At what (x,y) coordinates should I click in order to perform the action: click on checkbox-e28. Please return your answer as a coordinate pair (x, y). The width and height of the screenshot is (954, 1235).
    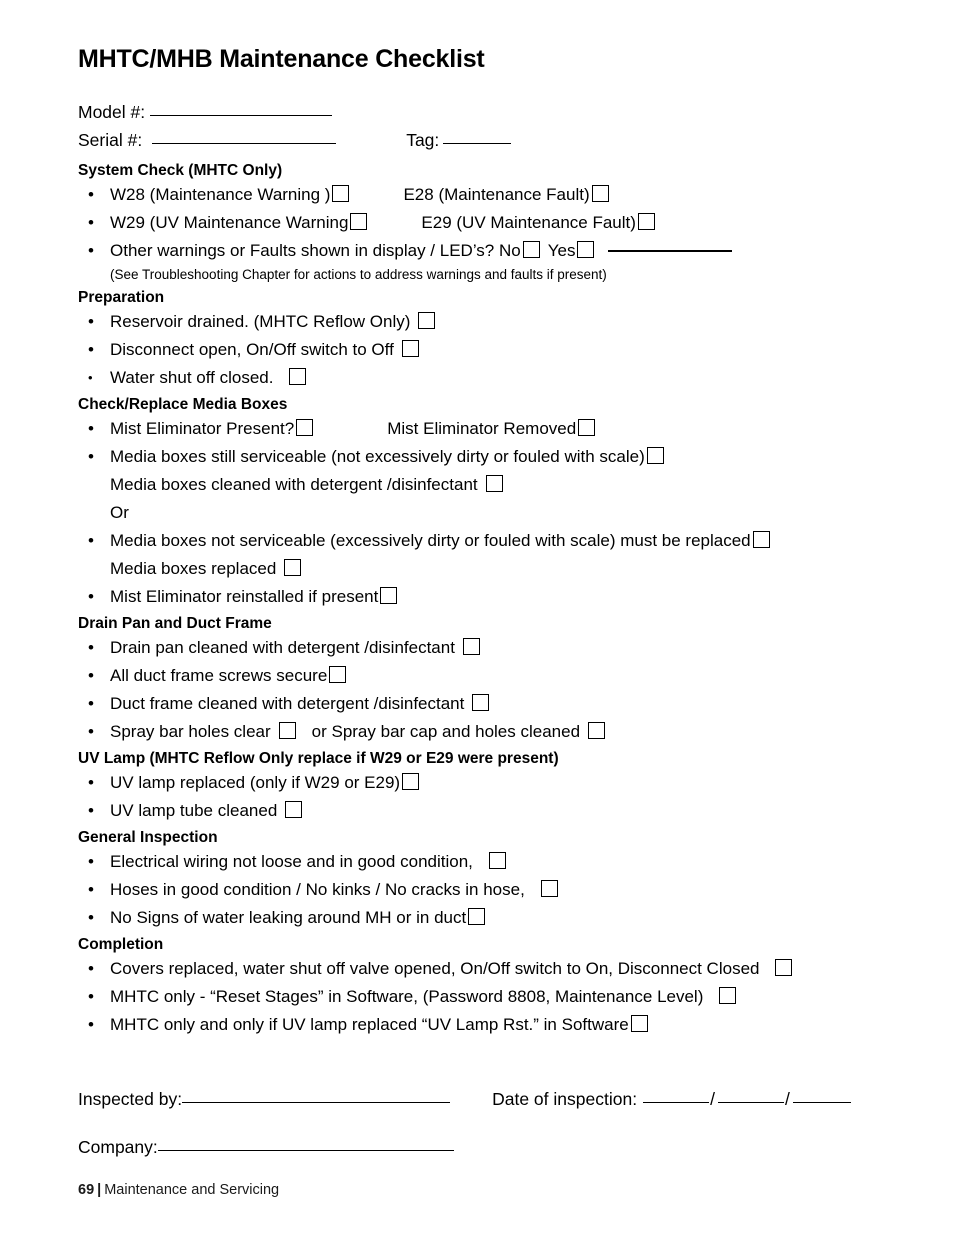
    Looking at the image, I should click on (600, 193).